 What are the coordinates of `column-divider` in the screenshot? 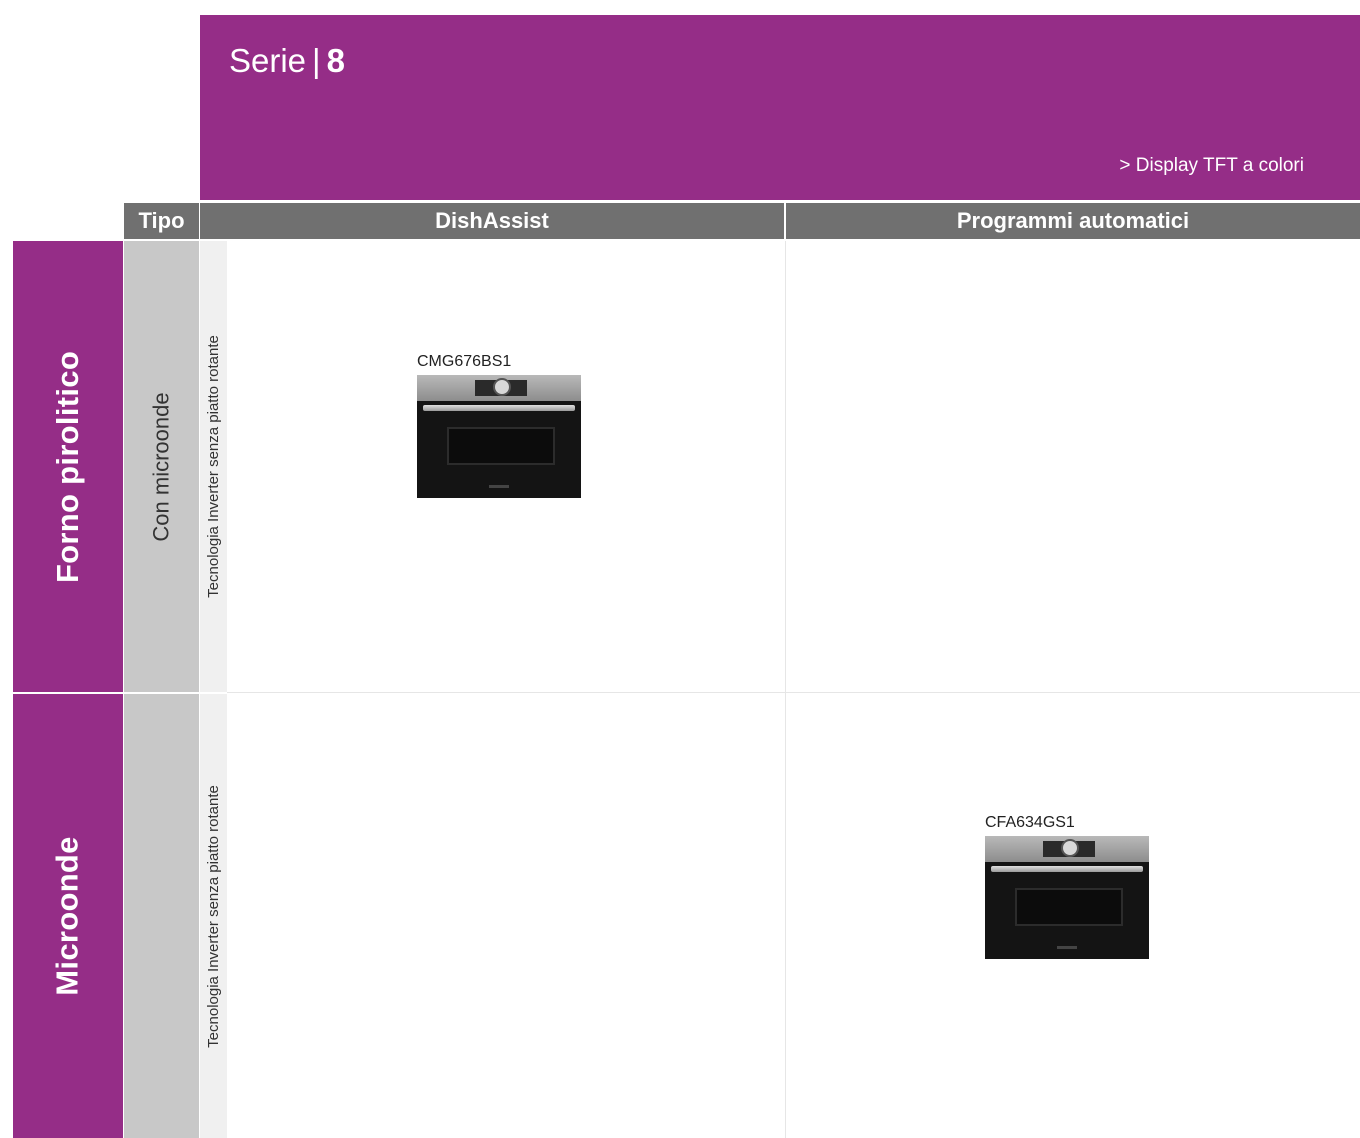 It's located at (785, 689).